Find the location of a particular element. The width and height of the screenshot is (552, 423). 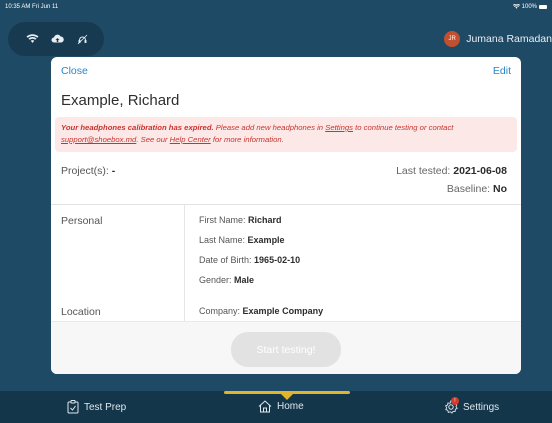

field-label: Date of Birth: is located at coordinates (225, 260).